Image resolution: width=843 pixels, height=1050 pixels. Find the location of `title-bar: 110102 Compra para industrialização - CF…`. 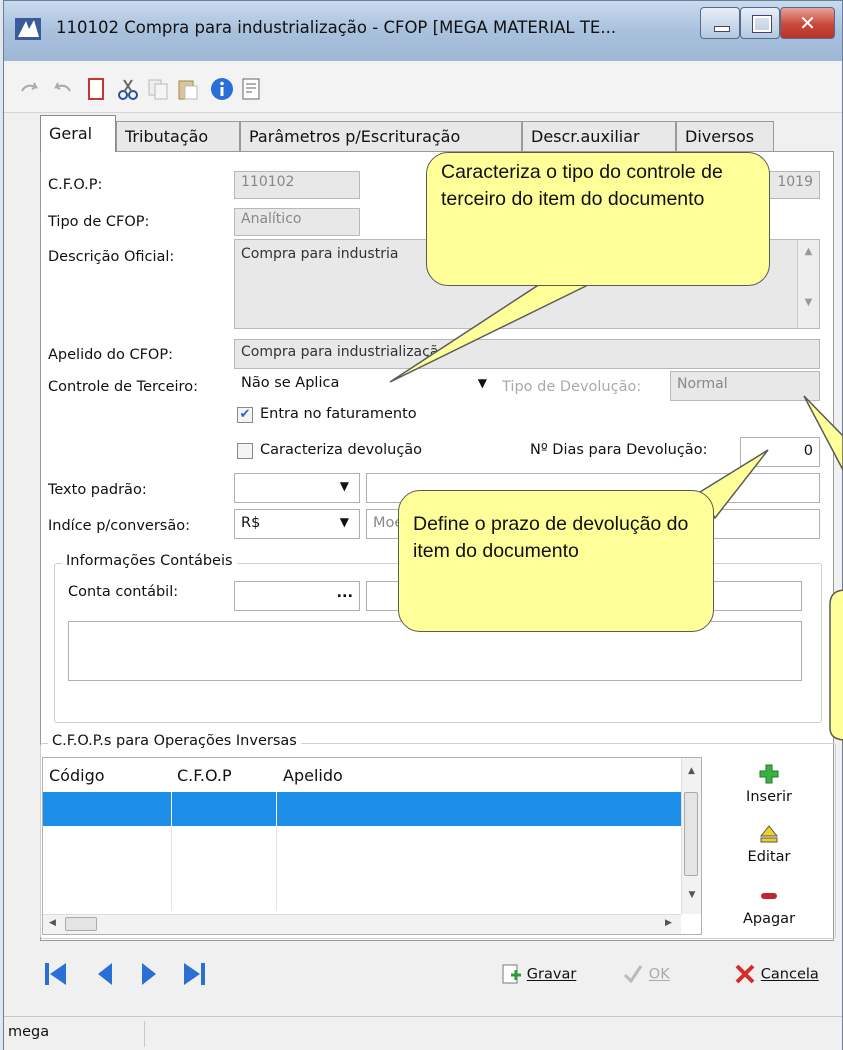

title-bar: 110102 Compra para industrialização - CF… is located at coordinates (423, 31).